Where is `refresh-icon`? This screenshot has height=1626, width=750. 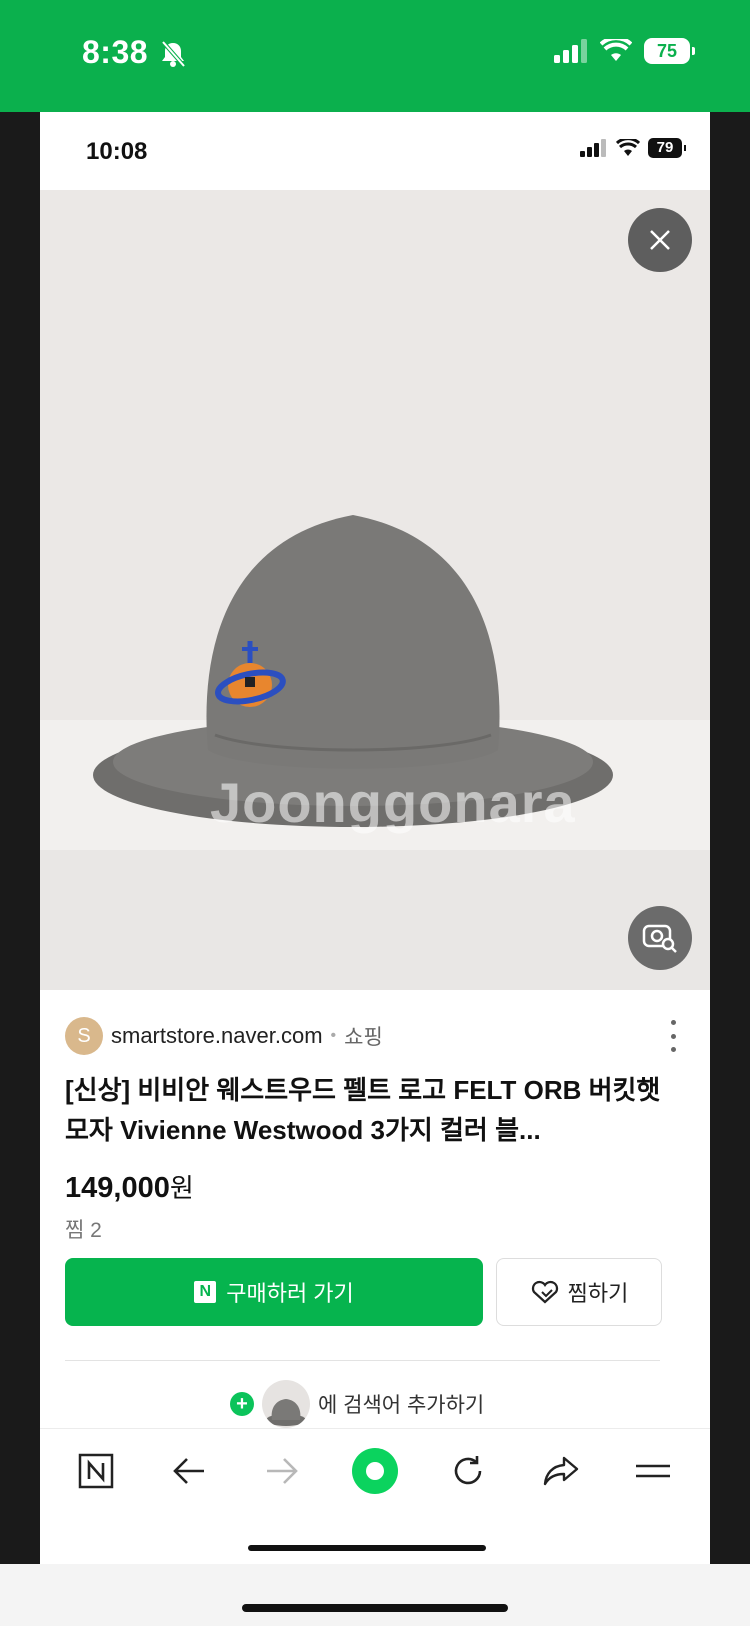 refresh-icon is located at coordinates (468, 1470).